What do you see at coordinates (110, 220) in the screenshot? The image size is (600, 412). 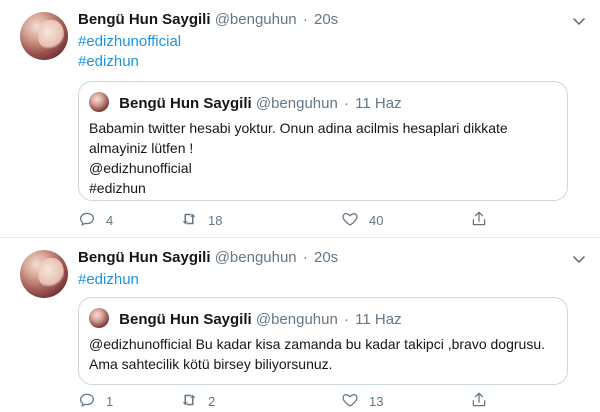 I see `reply-count: 4` at bounding box center [110, 220].